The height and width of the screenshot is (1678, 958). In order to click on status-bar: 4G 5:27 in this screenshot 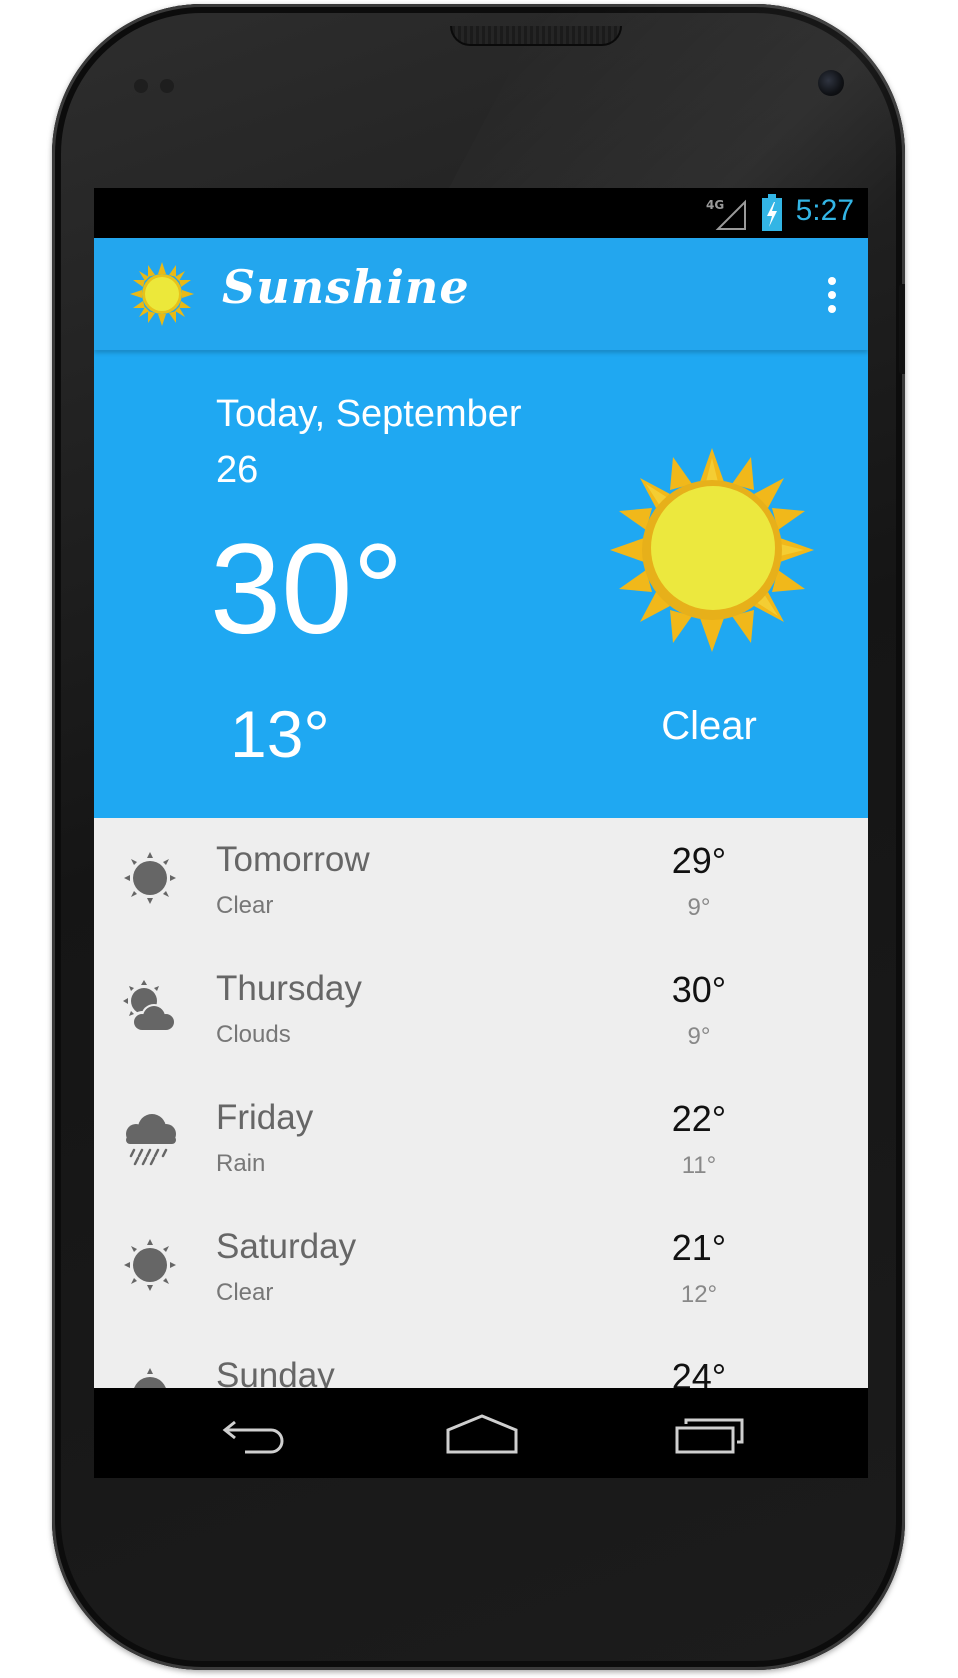, I will do `click(481, 213)`.